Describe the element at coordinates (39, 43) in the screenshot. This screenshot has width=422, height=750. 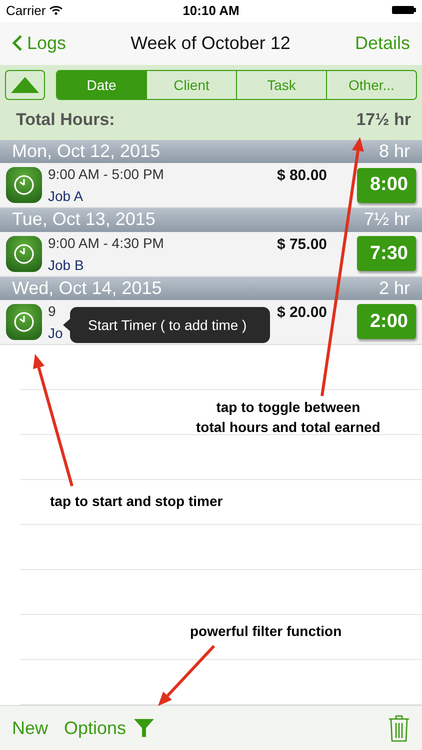
I see `back-link: Logs` at that location.